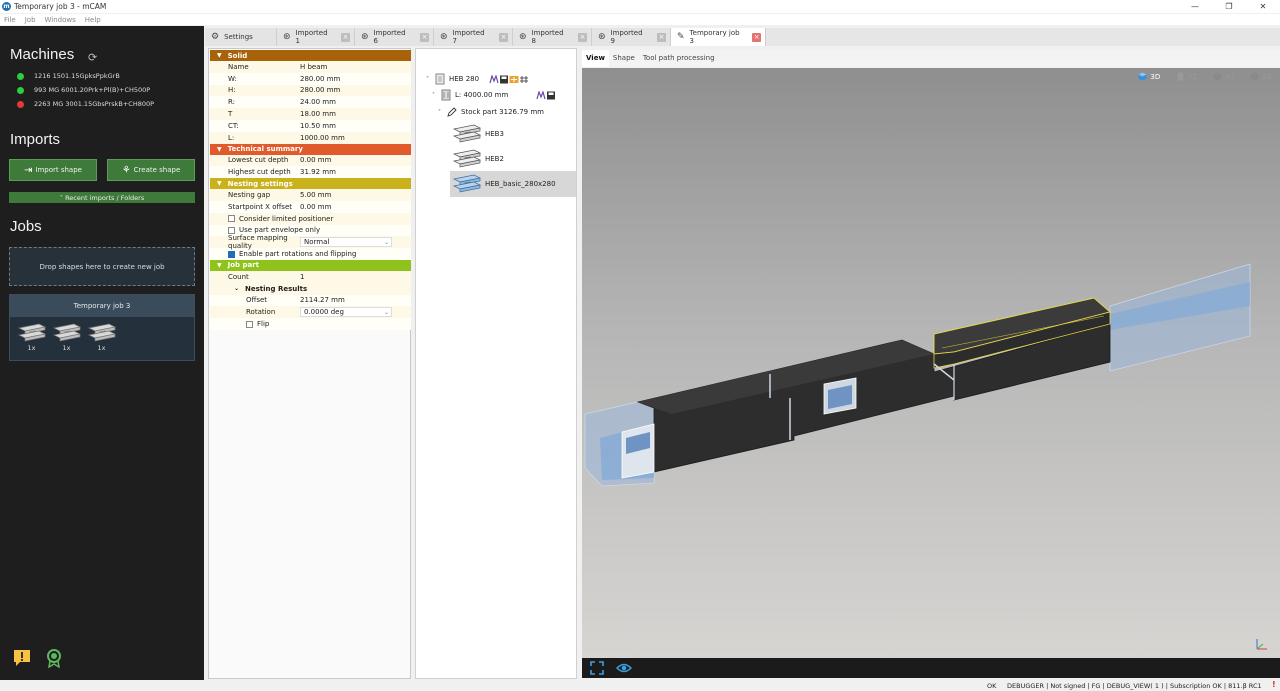  What do you see at coordinates (265, 230) in the screenshot?
I see `part-envelope-checkbox: Use part envelope only` at bounding box center [265, 230].